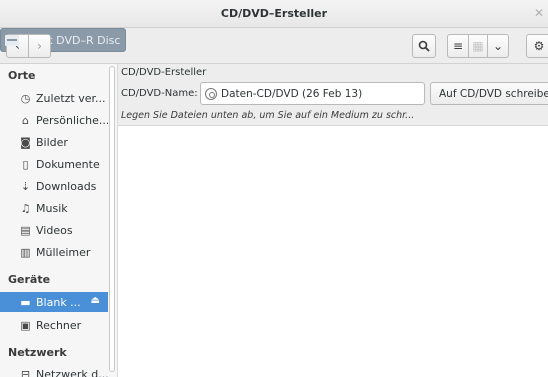  I want to click on sidebar-item-pictures: ◙ Bilder, so click(54, 142).